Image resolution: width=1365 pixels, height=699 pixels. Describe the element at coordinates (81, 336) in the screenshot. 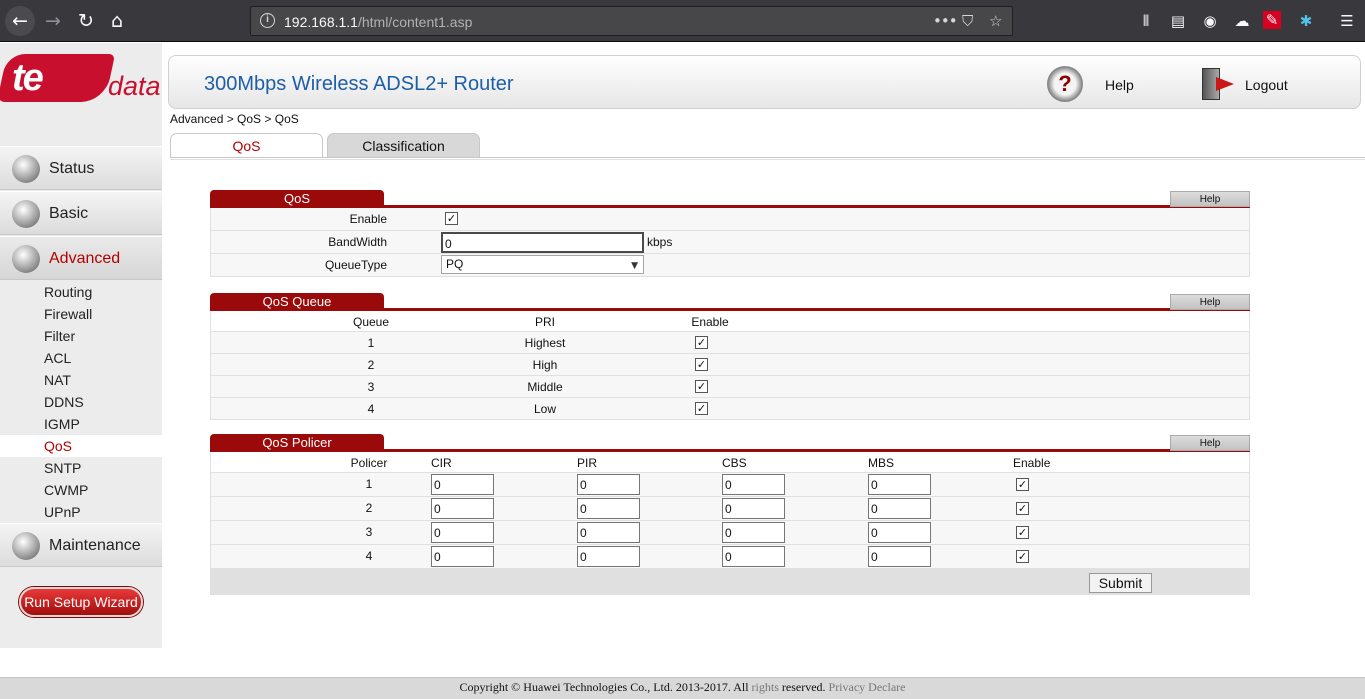

I see `sidebar-item-filter: Filter` at that location.